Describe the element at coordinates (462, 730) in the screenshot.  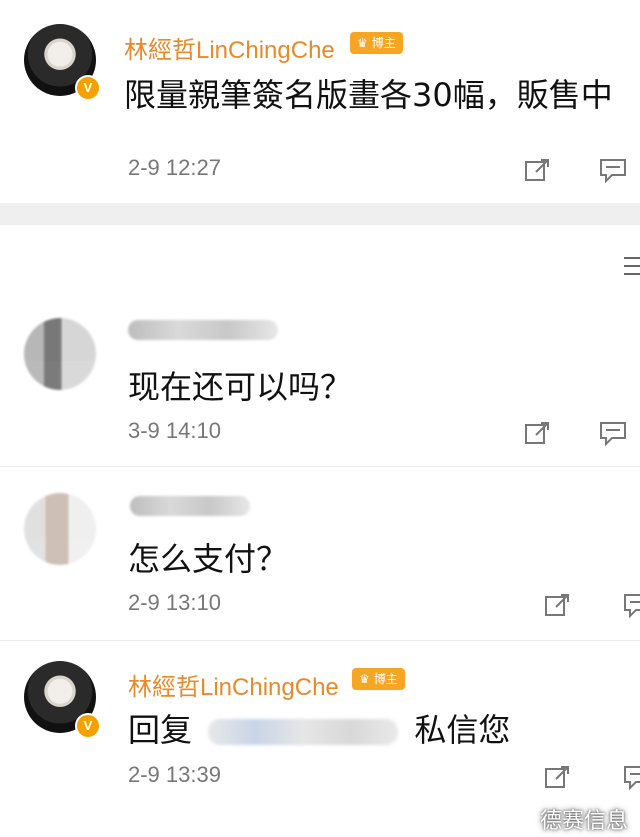
I see `reply-suffix: 私信您` at that location.